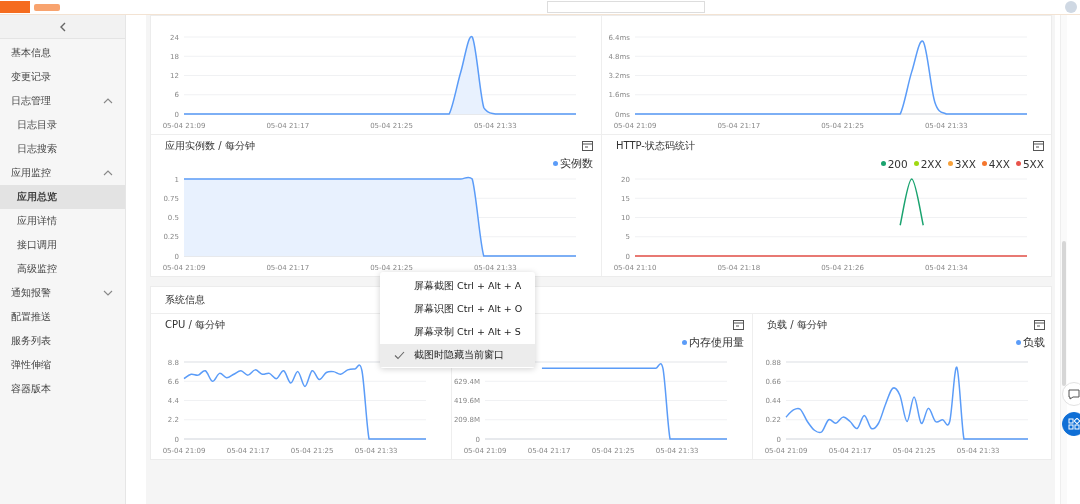  Describe the element at coordinates (995, 163) in the screenshot. I see `legend-item: 4XX` at that location.